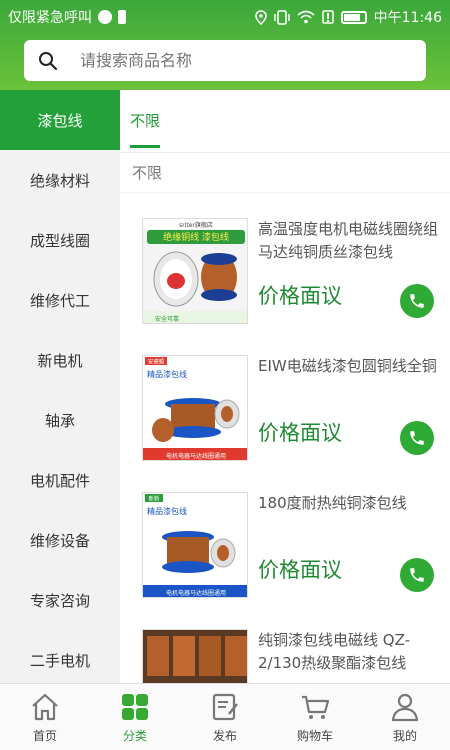 This screenshot has width=450, height=750. I want to click on product-item: 纯铜漆包线电磁线 QZ-2/130热级聚酯漆包线, so click(285, 646).